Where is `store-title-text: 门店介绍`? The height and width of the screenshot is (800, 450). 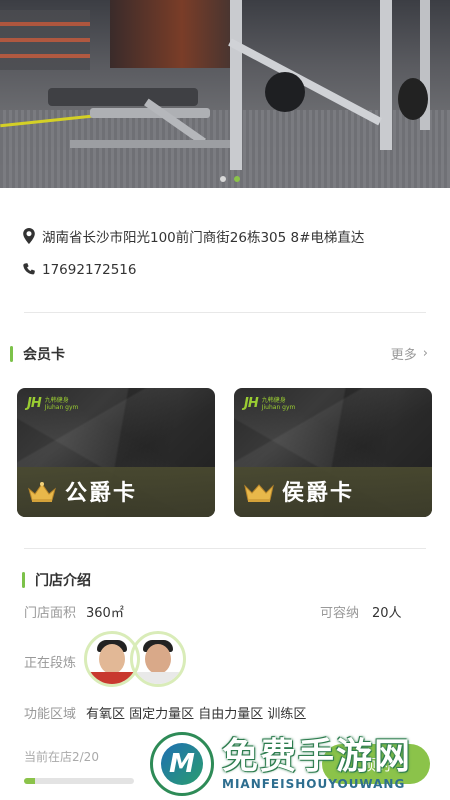
store-title-text: 门店介绍 is located at coordinates (63, 581).